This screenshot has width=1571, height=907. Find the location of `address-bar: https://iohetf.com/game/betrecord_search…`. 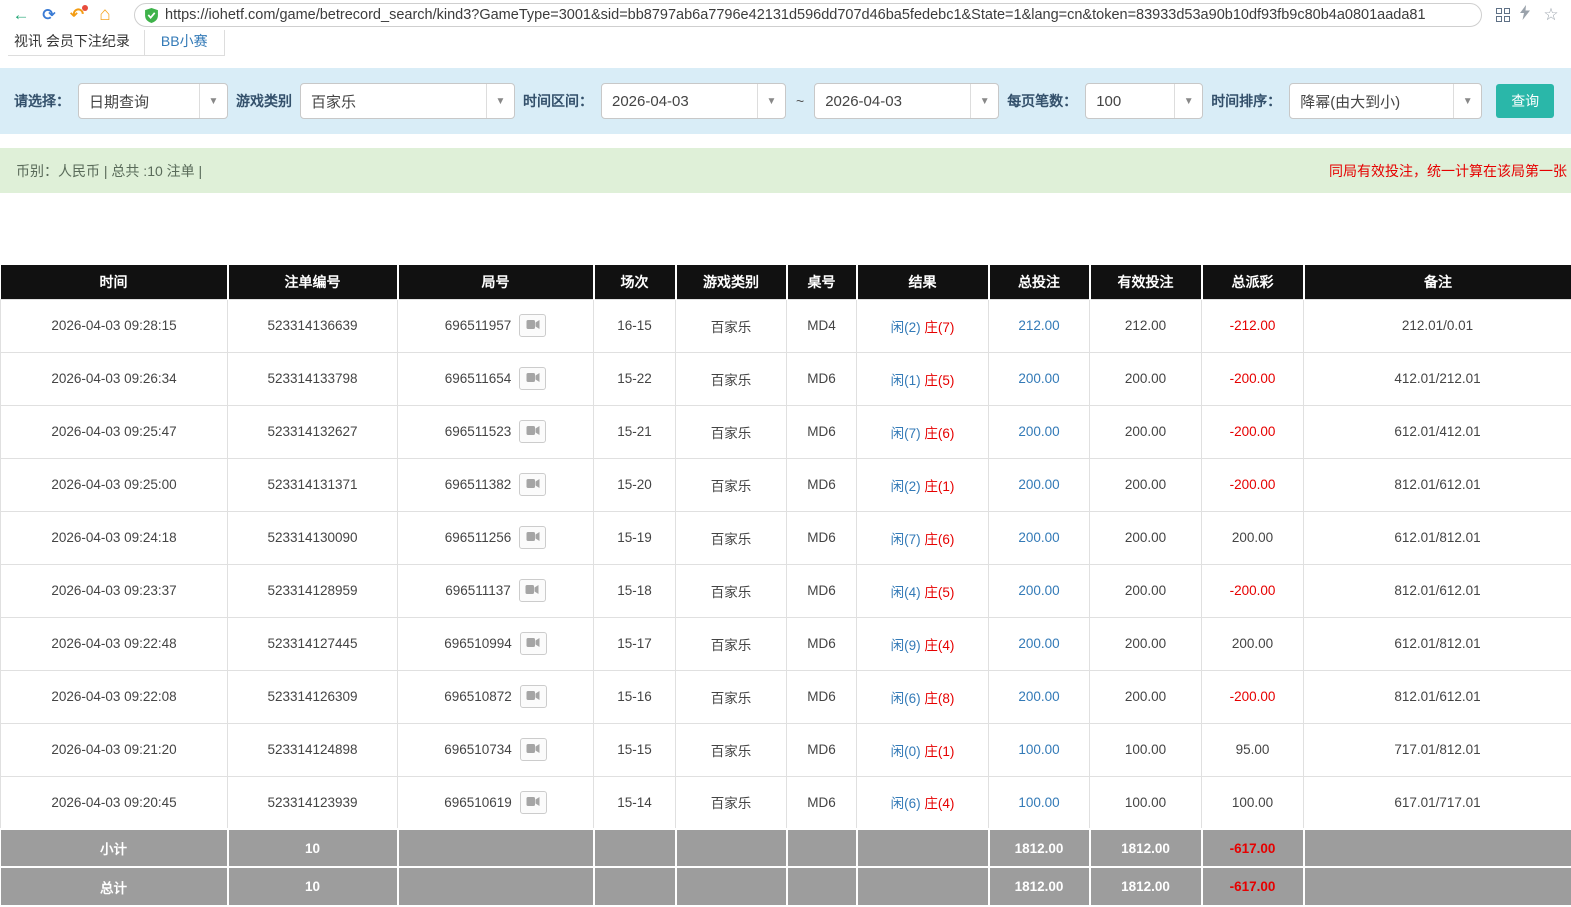

address-bar: https://iohetf.com/game/betrecord_search… is located at coordinates (808, 15).